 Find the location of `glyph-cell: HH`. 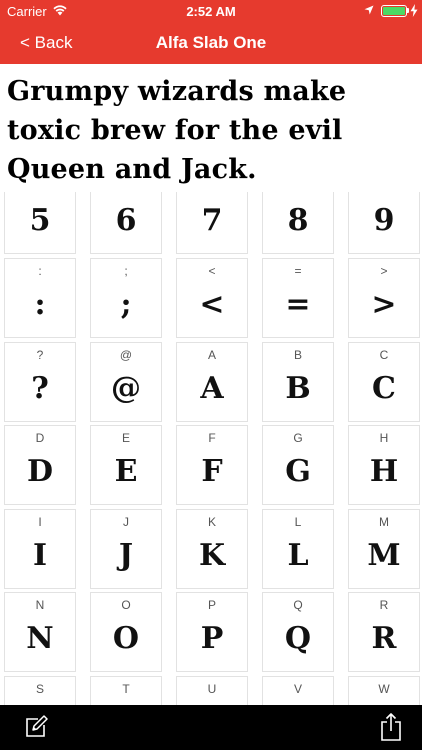

glyph-cell: HH is located at coordinates (384, 465).